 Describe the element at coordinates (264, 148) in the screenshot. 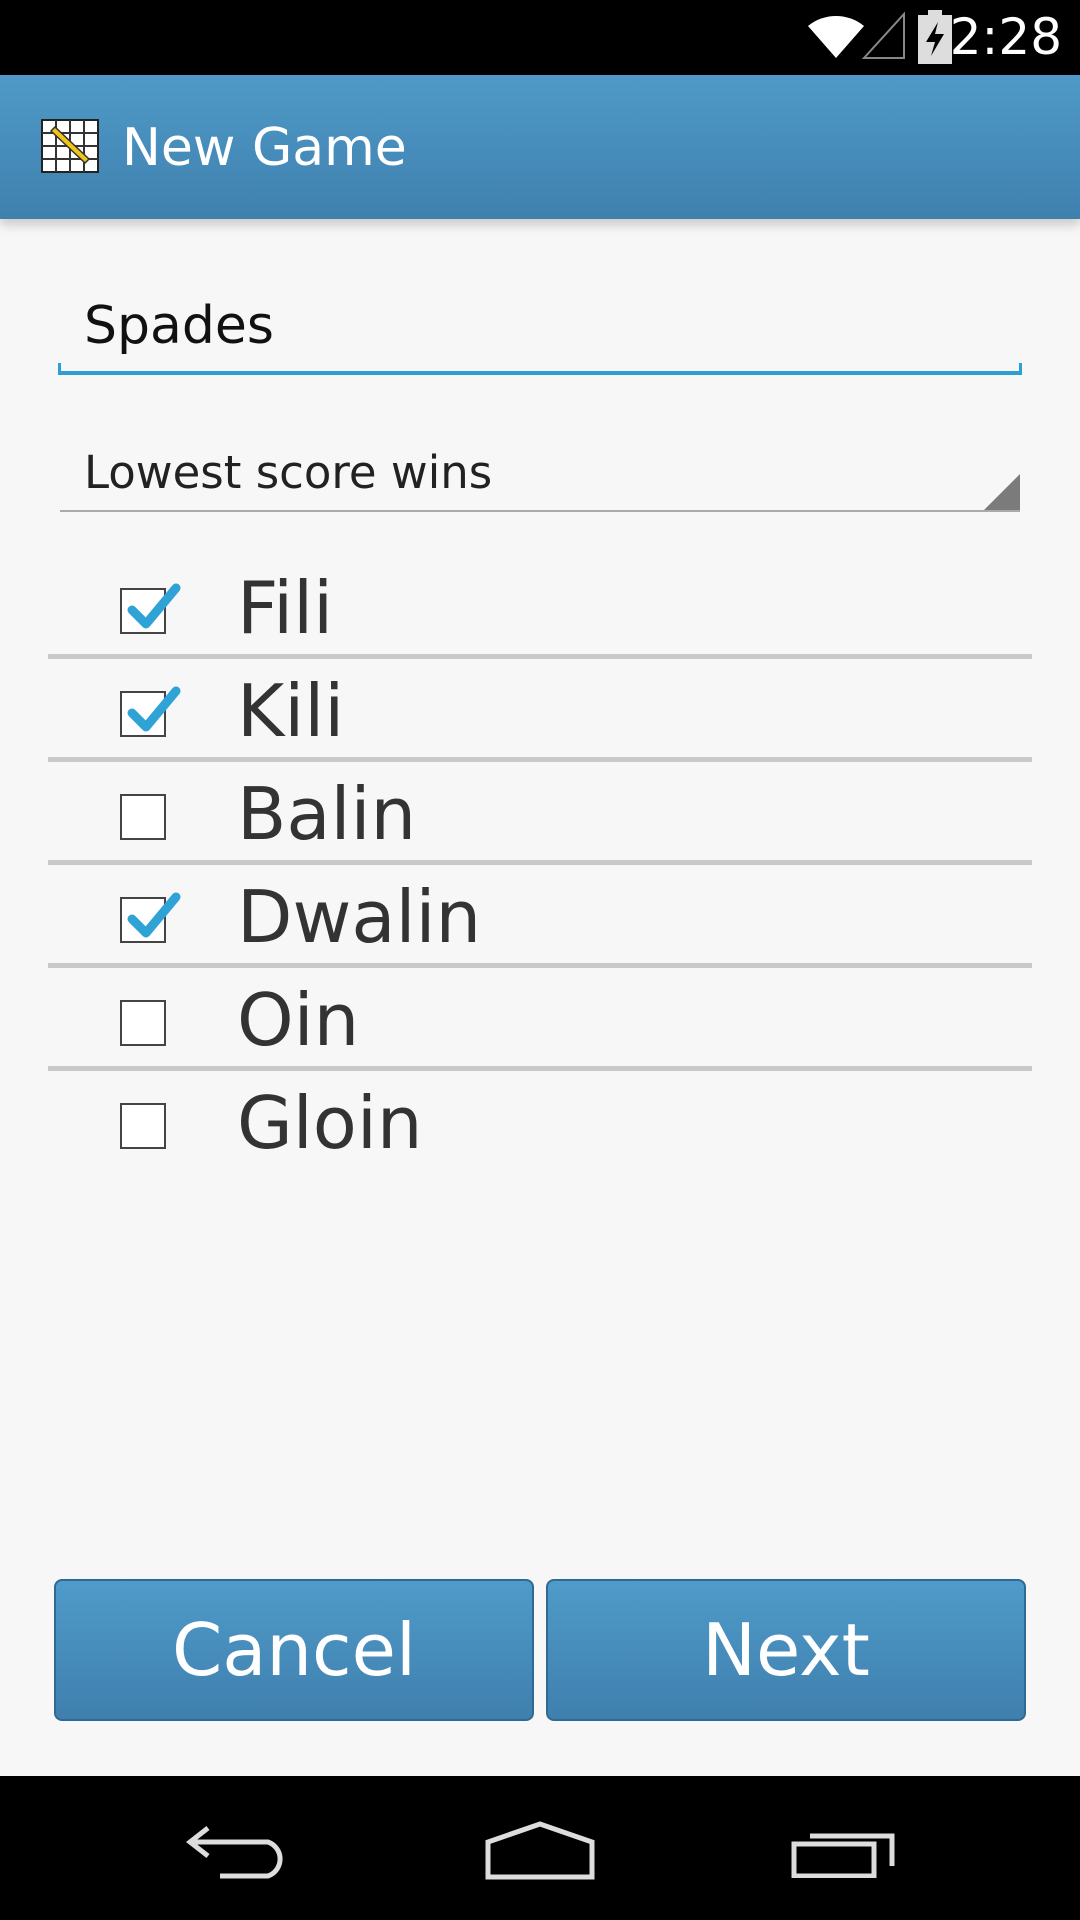

I see `page-title: New Game` at that location.